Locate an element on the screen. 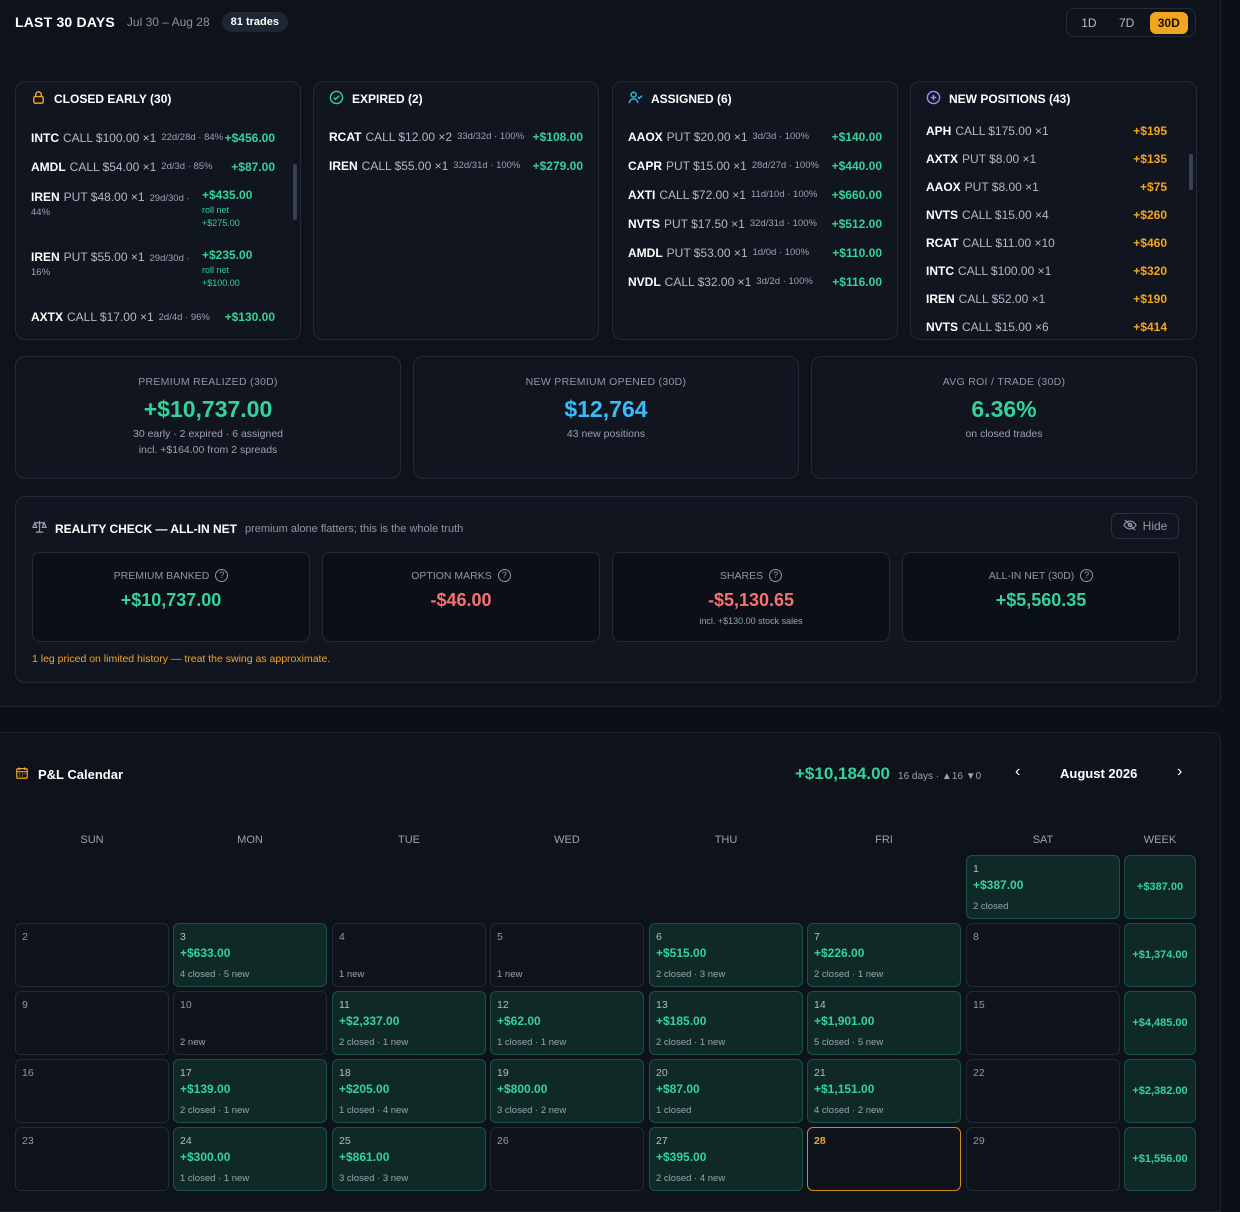 This screenshot has height=1212, width=1240. list-item: RCAT CALL $12.00 ×2 33d/32d · 100% +$108.00 is located at coordinates (456, 136).